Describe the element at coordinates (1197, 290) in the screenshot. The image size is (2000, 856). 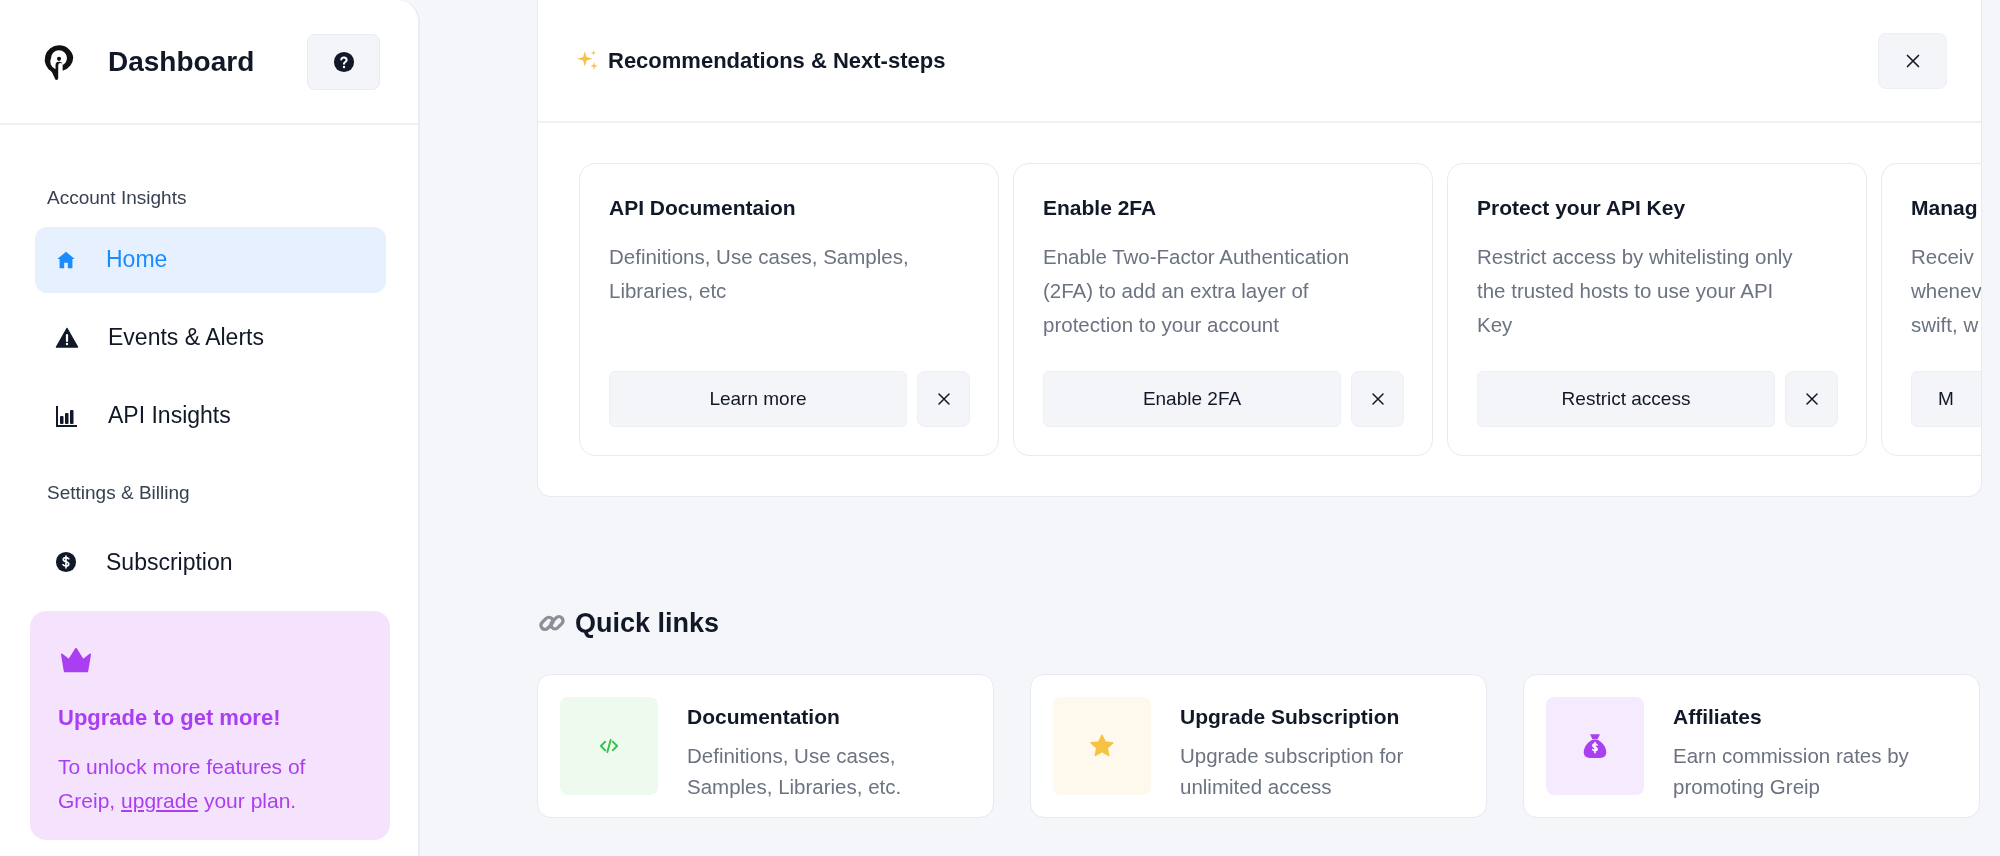
I see `card-description: Enable Two-Factor Authentication (2FA) to add an extra layer of protection to your account` at that location.